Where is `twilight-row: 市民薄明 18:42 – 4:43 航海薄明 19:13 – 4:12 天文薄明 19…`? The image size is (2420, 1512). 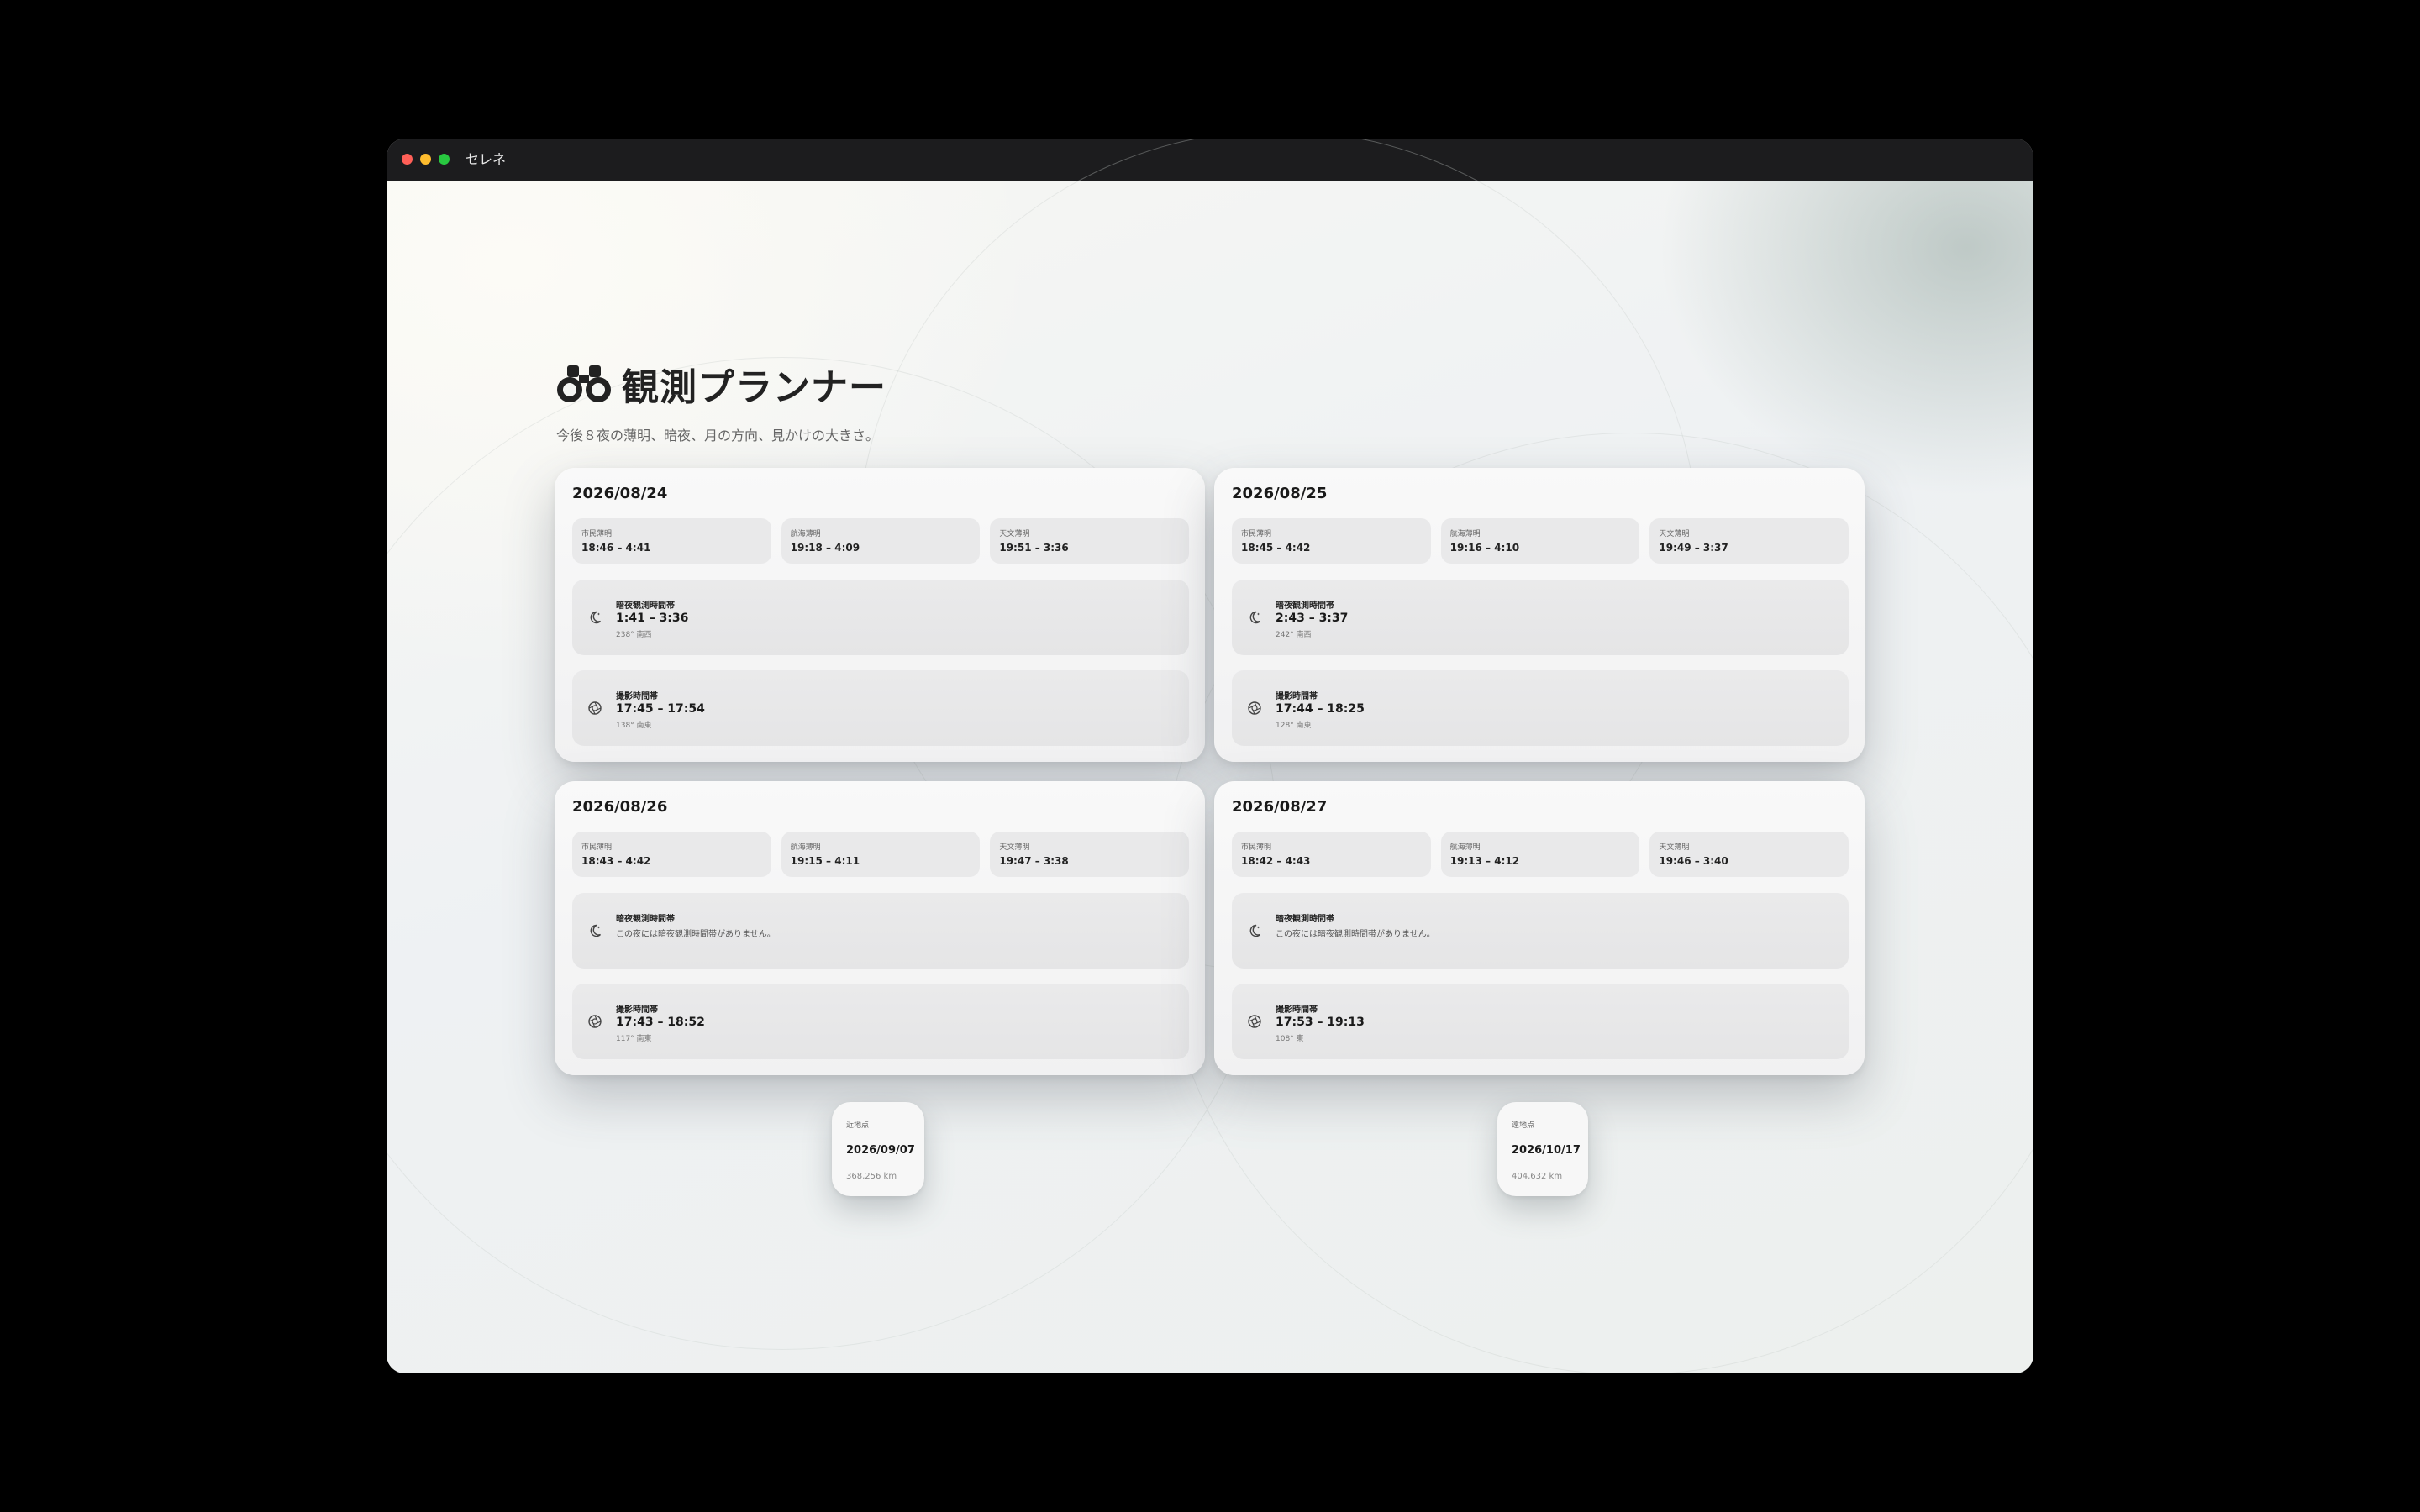
twilight-row: 市民薄明 18:42 – 4:43 航海薄明 19:13 – 4:12 天文薄明 19… is located at coordinates (1540, 854).